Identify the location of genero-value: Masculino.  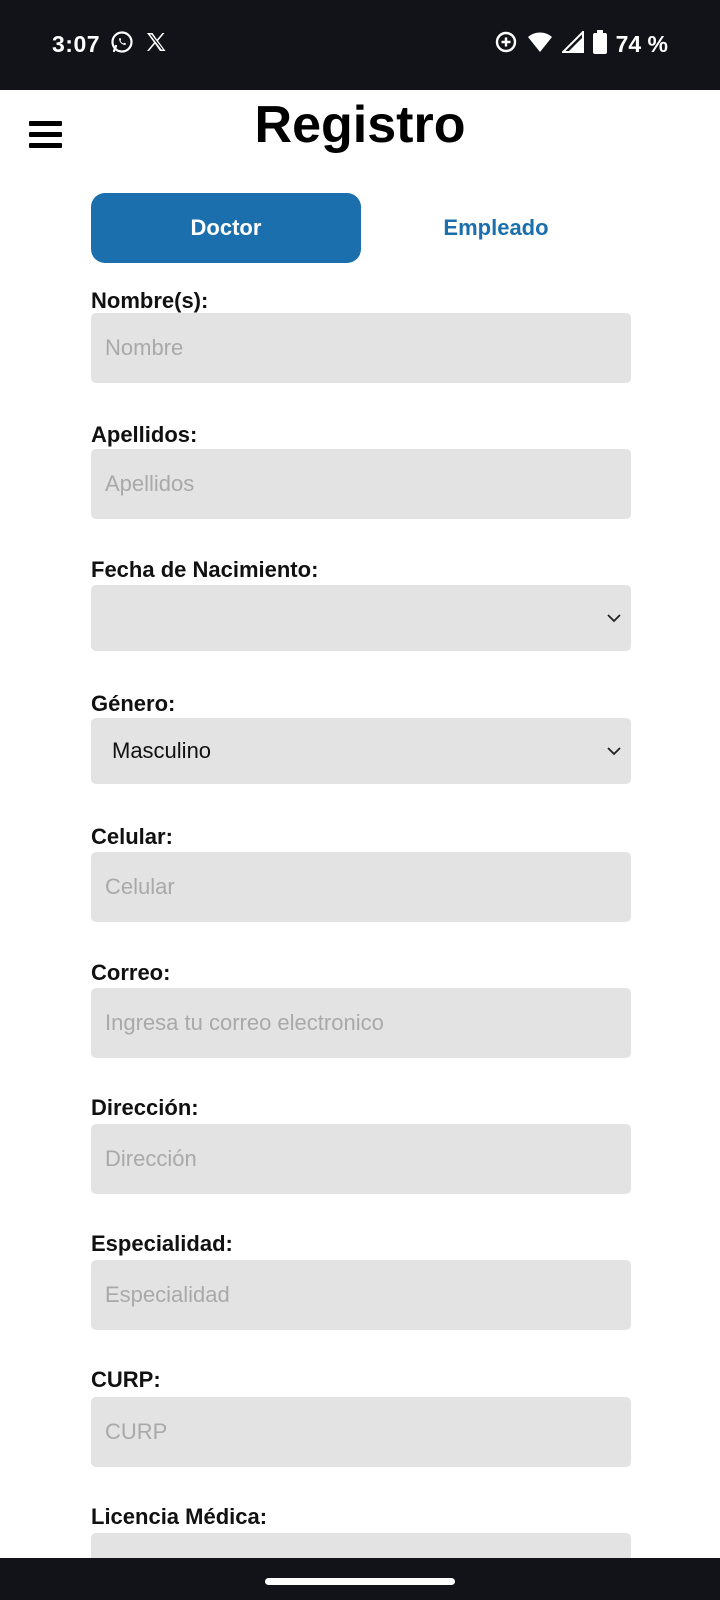
(162, 750).